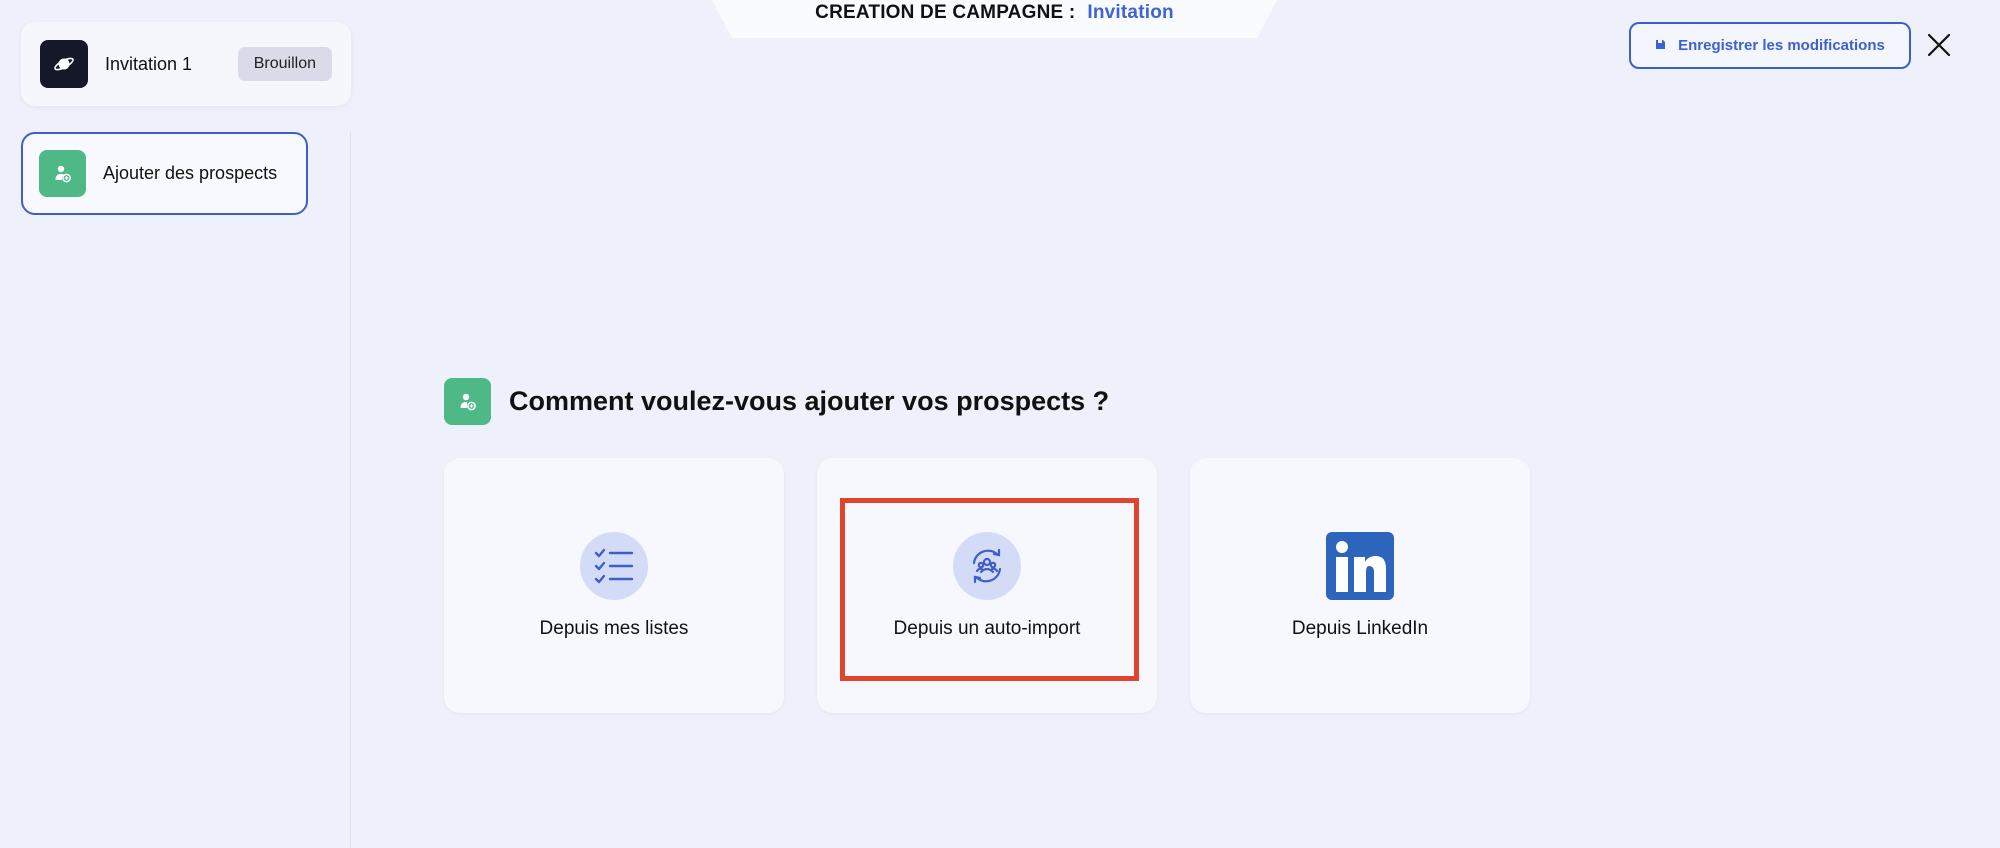 The height and width of the screenshot is (848, 2000). What do you see at coordinates (1660, 45) in the screenshot?
I see `save-icon` at bounding box center [1660, 45].